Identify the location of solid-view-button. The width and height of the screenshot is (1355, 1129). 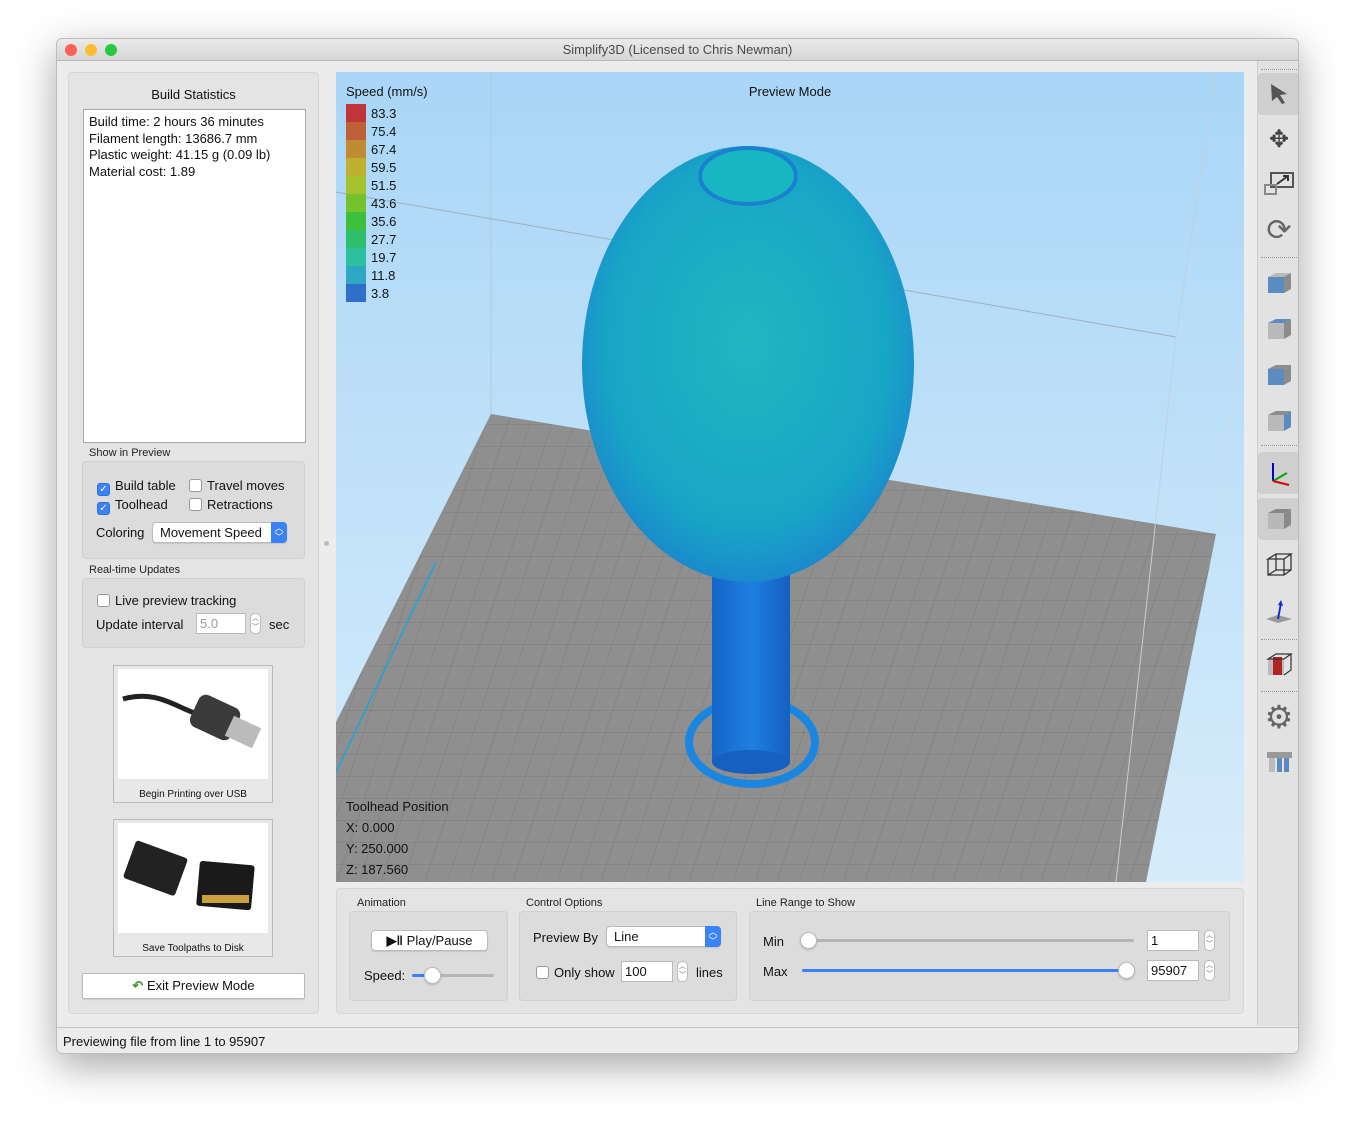
(1278, 519).